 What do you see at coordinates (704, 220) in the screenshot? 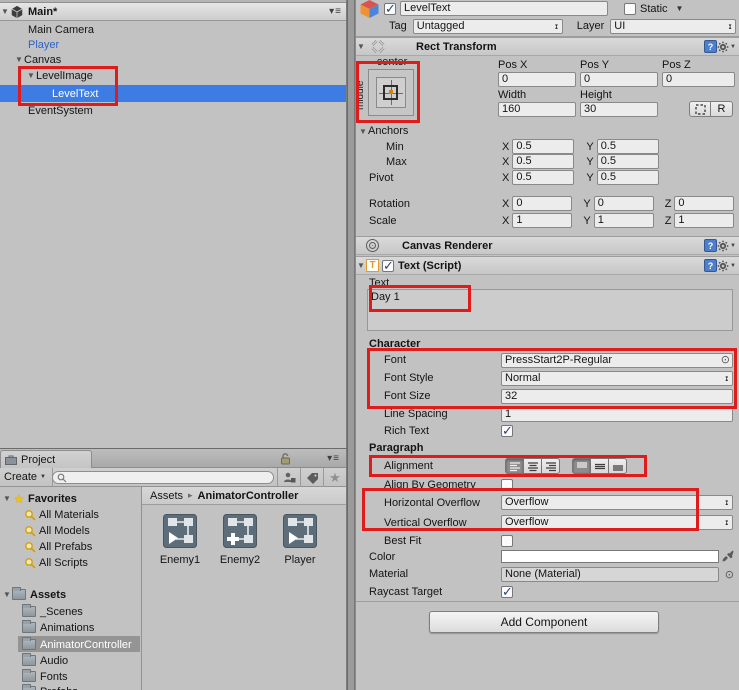
I see `scale-z-field: 1` at bounding box center [704, 220].